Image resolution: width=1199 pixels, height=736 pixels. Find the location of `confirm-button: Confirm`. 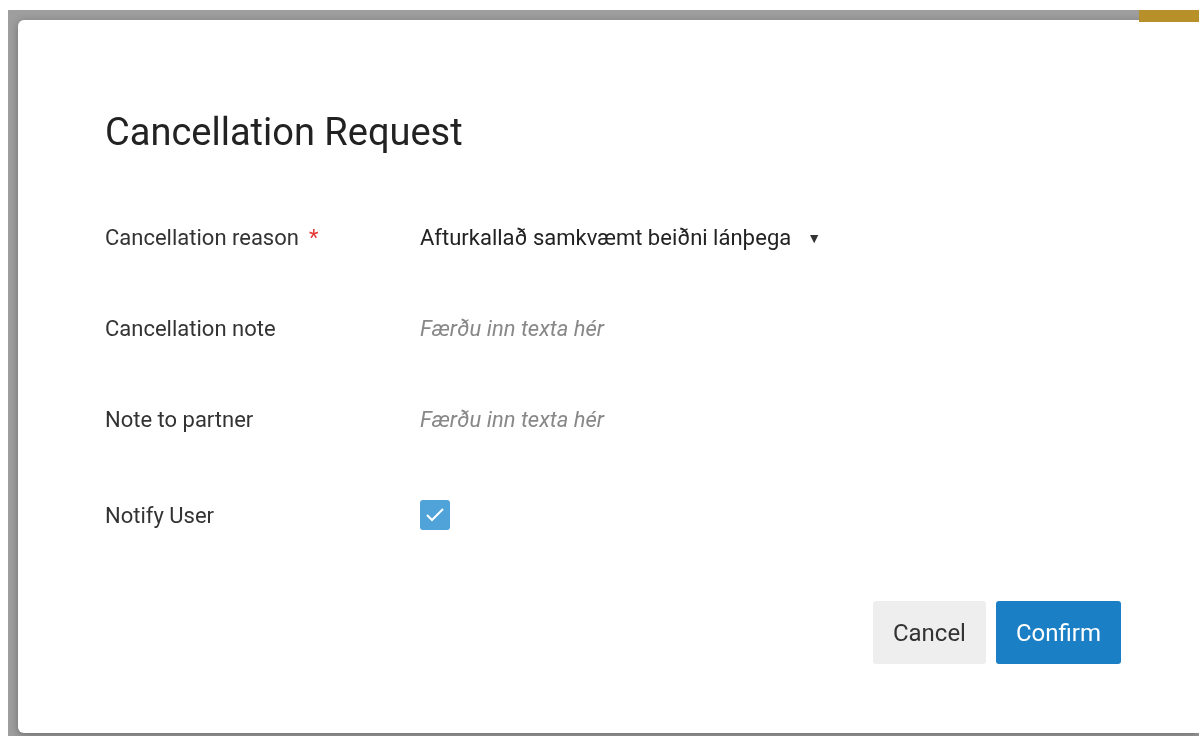

confirm-button: Confirm is located at coordinates (1058, 632).